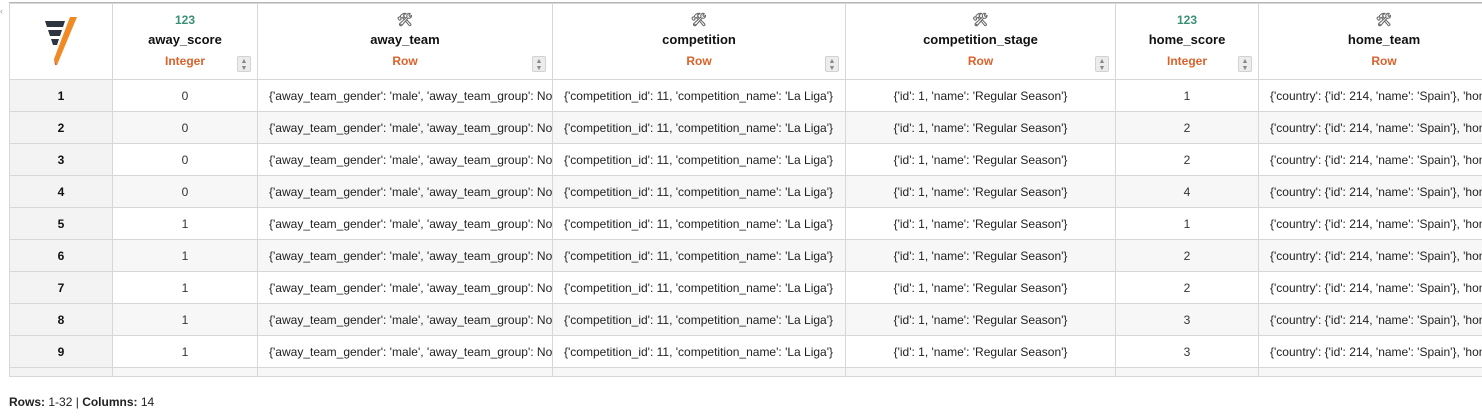 This screenshot has height=416, width=1482. I want to click on table-row-partial, so click(745, 372).